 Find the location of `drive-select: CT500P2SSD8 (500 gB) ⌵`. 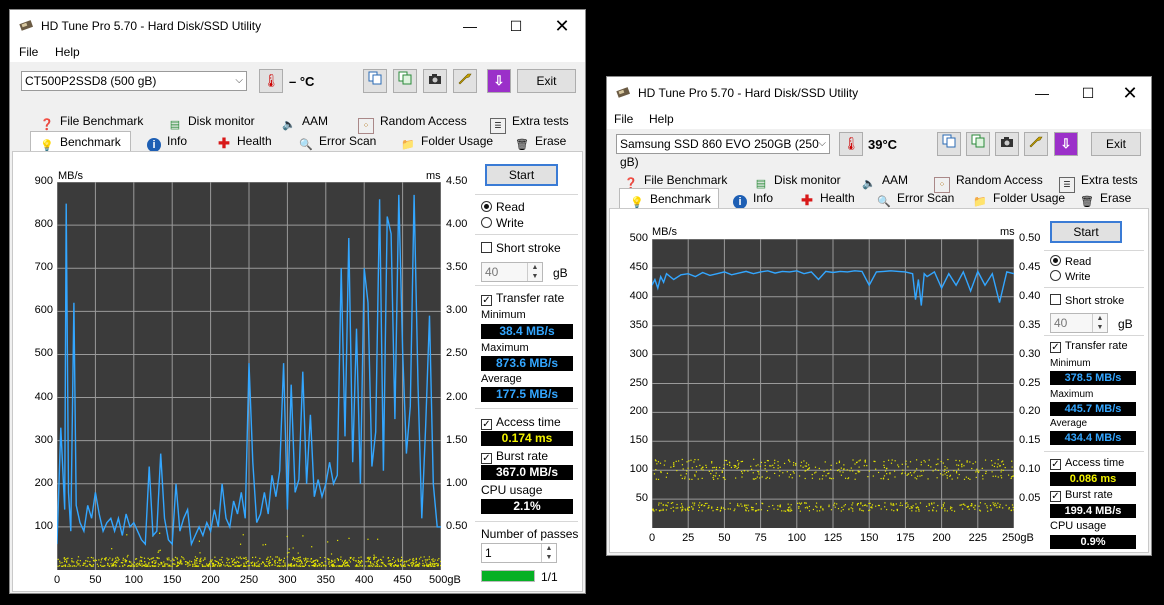

drive-select: CT500P2SSD8 (500 gB) ⌵ is located at coordinates (134, 81).